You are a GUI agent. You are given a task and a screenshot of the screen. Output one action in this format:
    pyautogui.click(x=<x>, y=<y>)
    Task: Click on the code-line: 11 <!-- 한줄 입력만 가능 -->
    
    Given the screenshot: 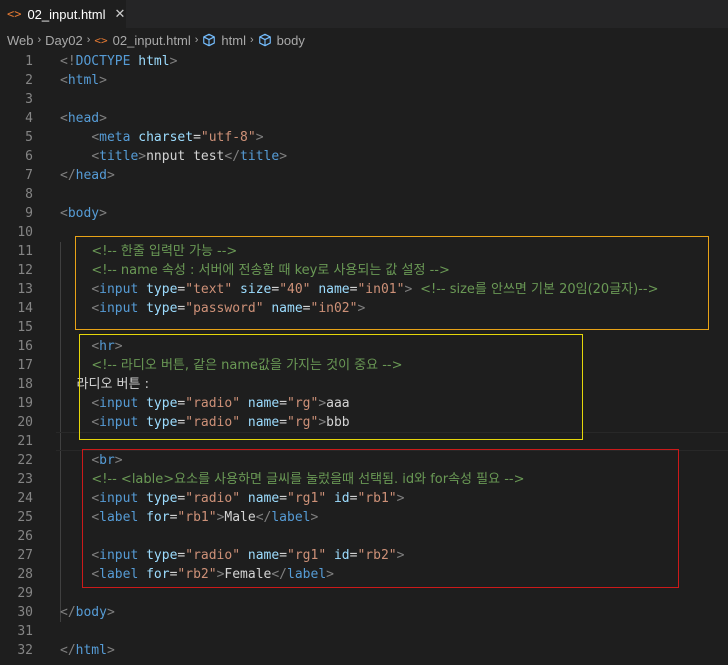 What is the action you would take?
    pyautogui.click(x=364, y=251)
    